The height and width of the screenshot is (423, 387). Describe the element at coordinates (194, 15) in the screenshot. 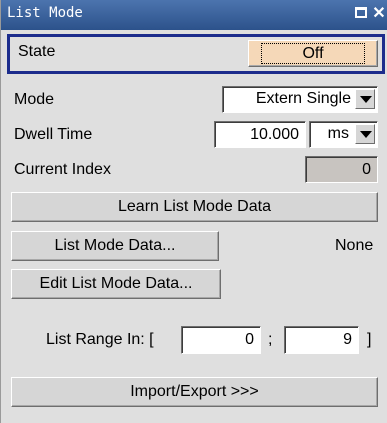

I see `title-bar: List Mode ✕` at that location.